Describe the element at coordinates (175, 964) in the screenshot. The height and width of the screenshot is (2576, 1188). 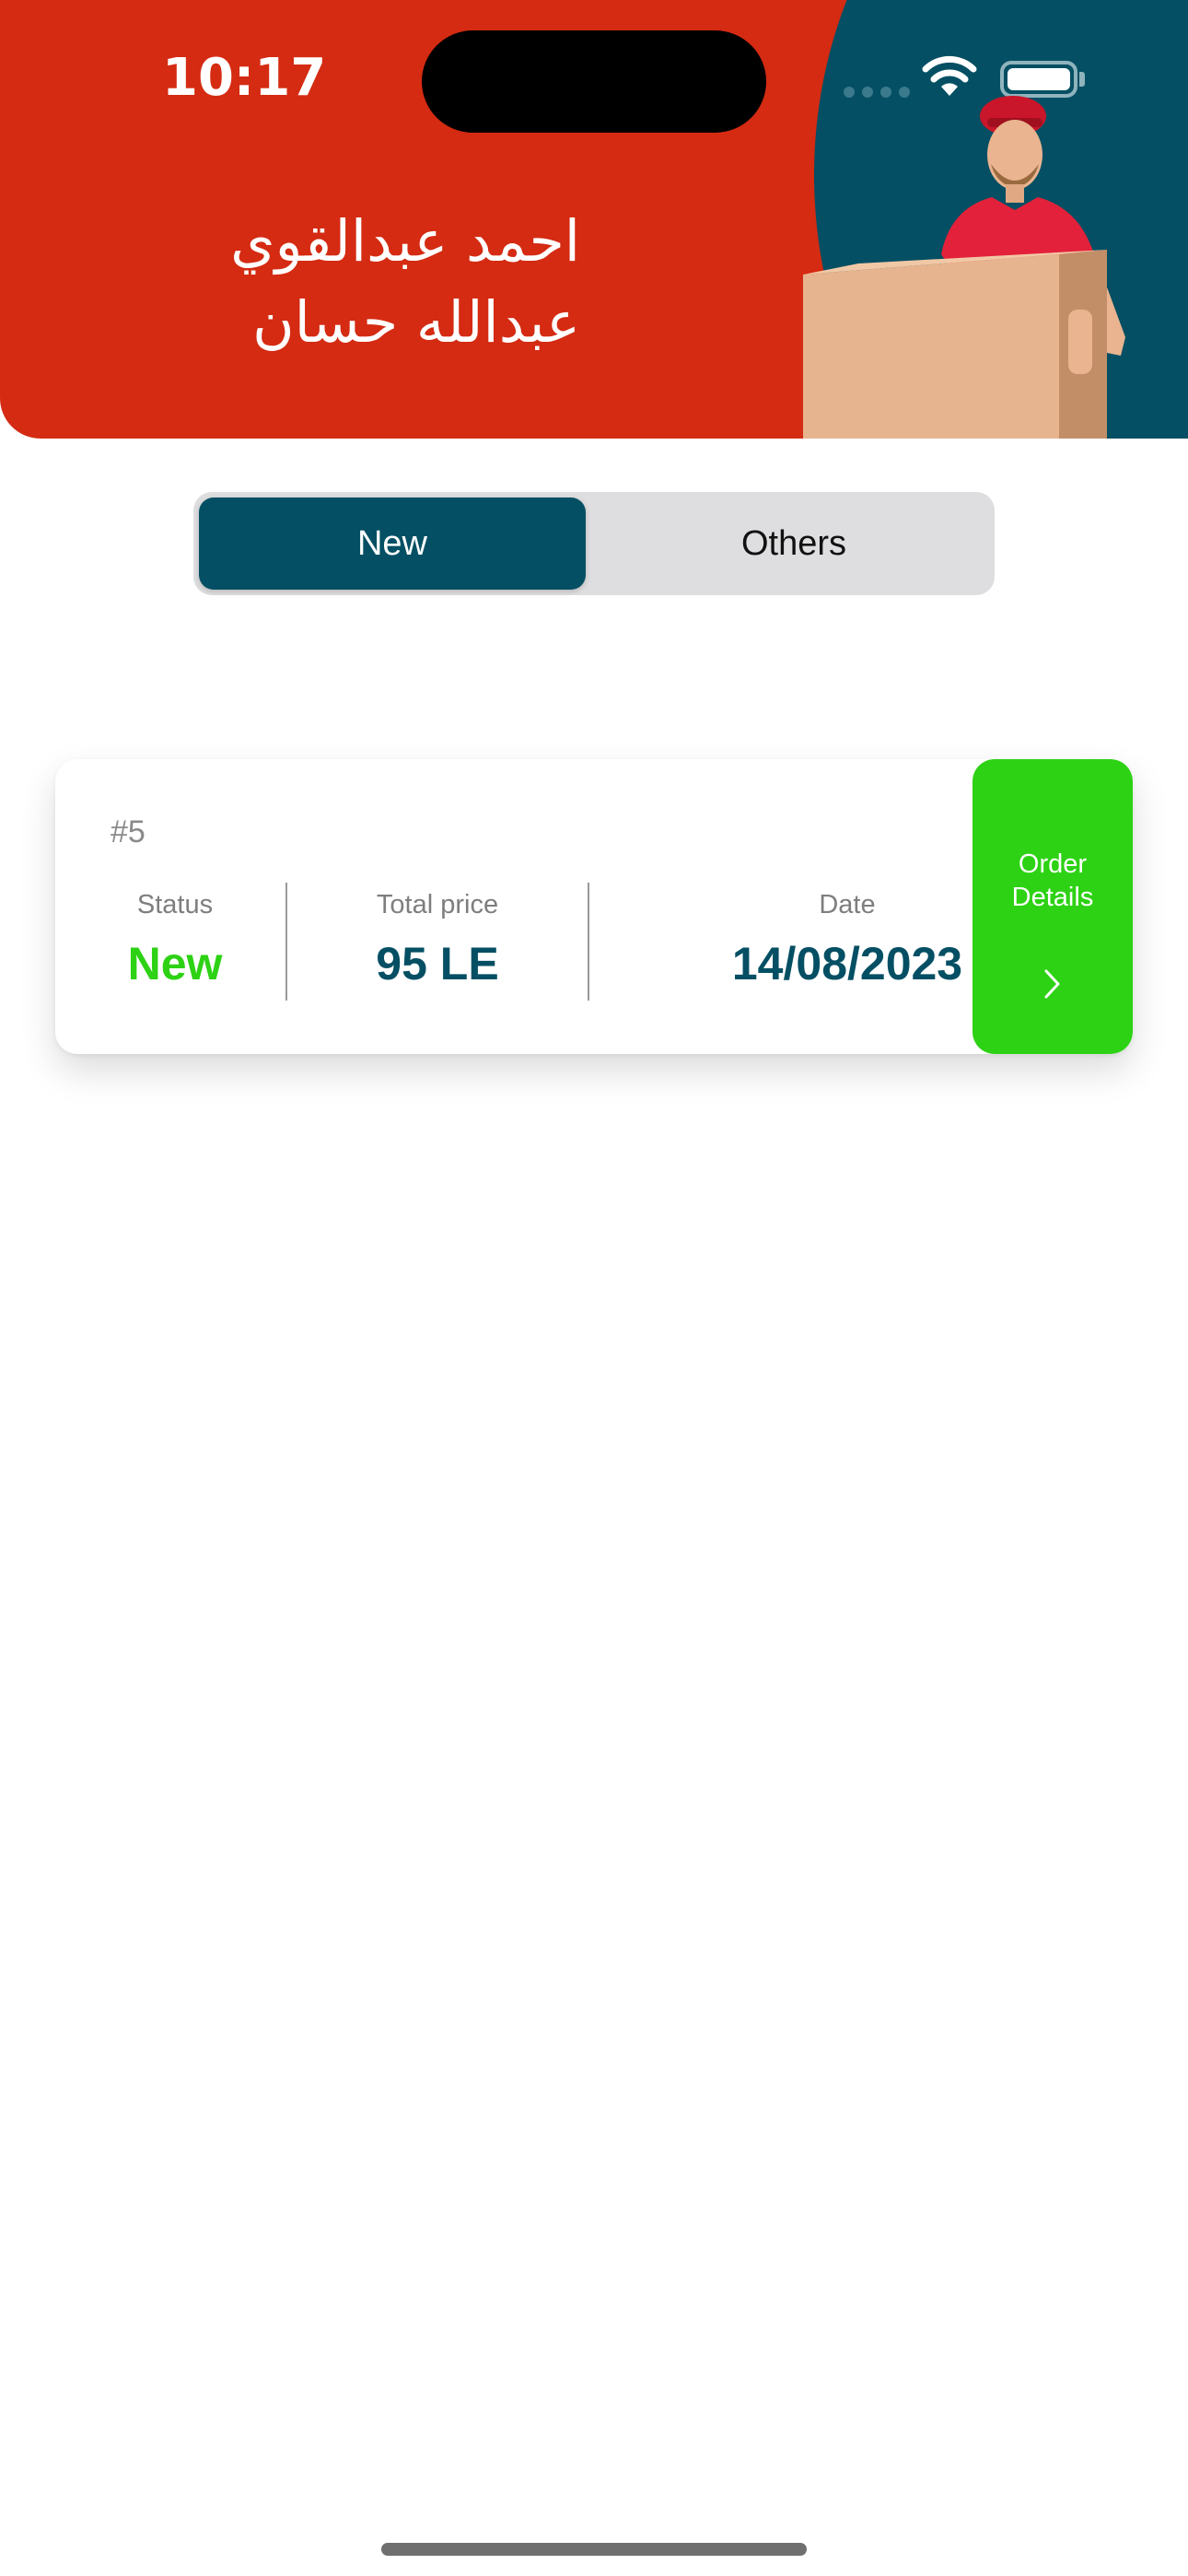
I see `status-value: New` at that location.